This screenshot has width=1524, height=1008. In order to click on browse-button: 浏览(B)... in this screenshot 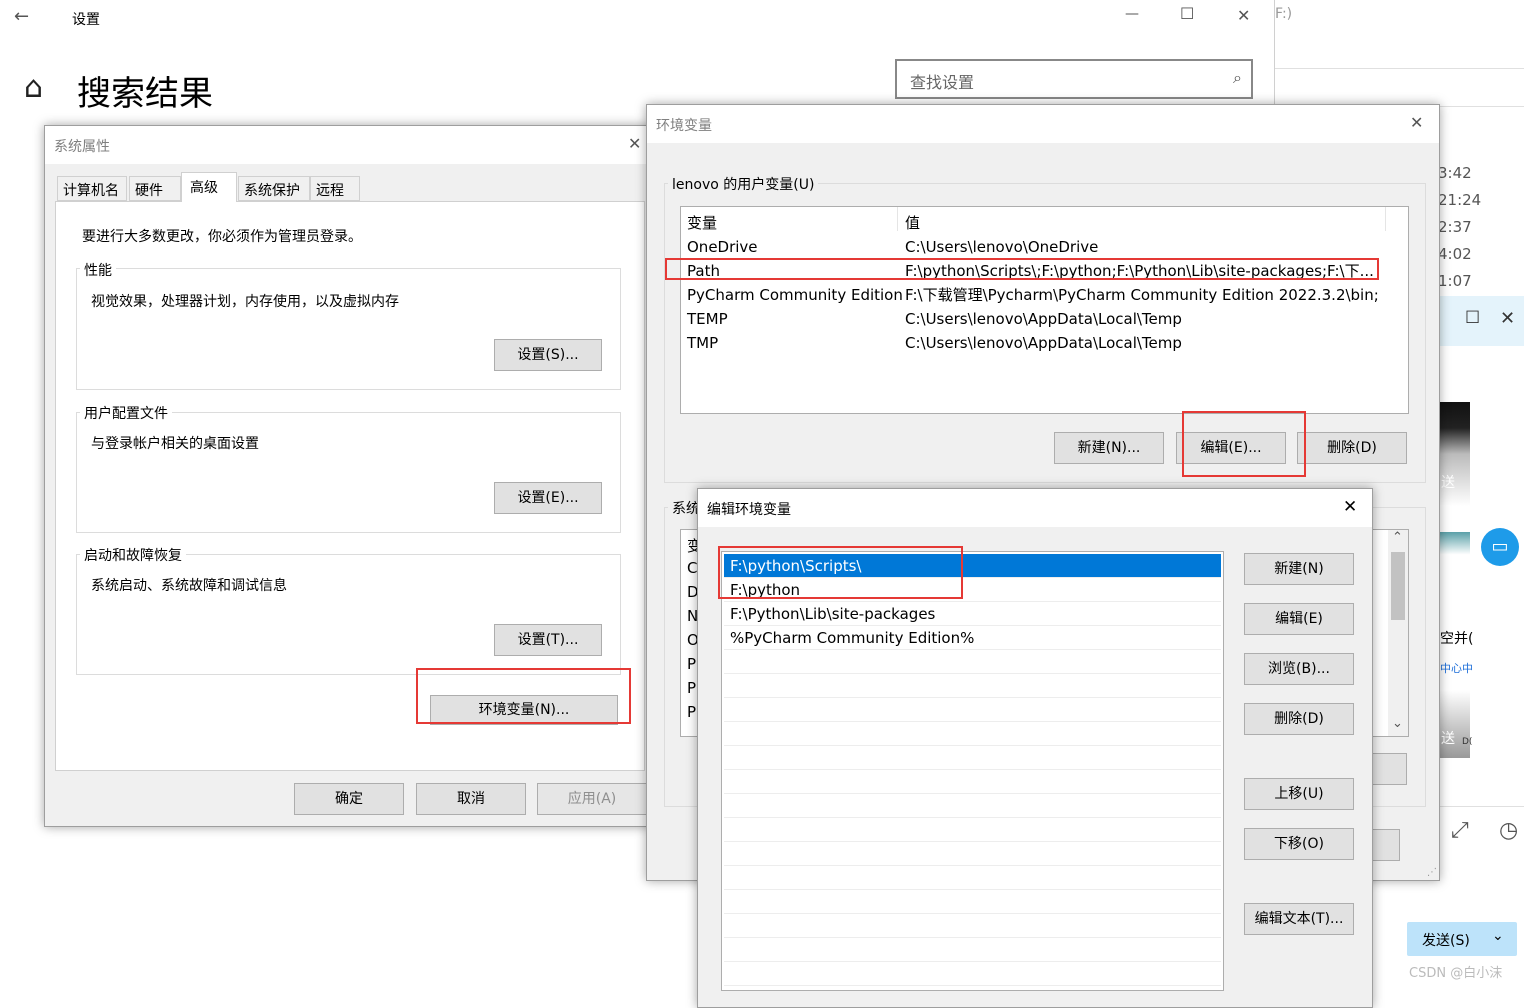, I will do `click(1299, 669)`.